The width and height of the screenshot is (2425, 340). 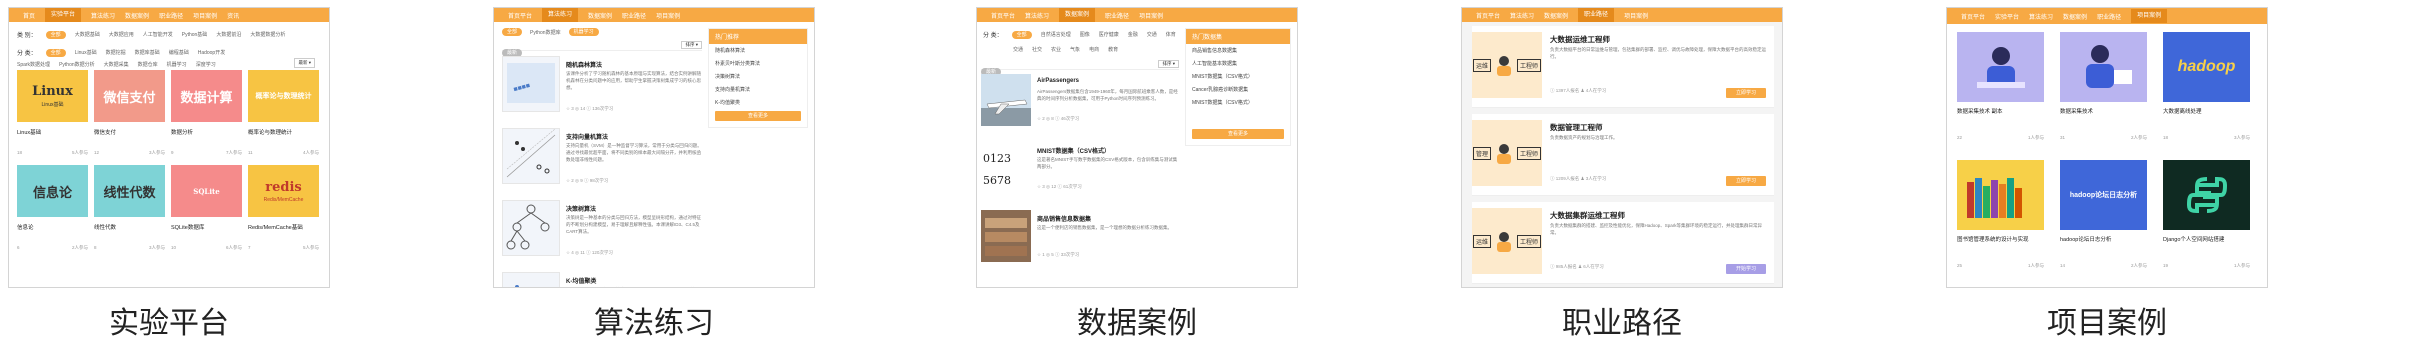 What do you see at coordinates (206, 64) in the screenshot?
I see `filter-option: 深度学习` at bounding box center [206, 64].